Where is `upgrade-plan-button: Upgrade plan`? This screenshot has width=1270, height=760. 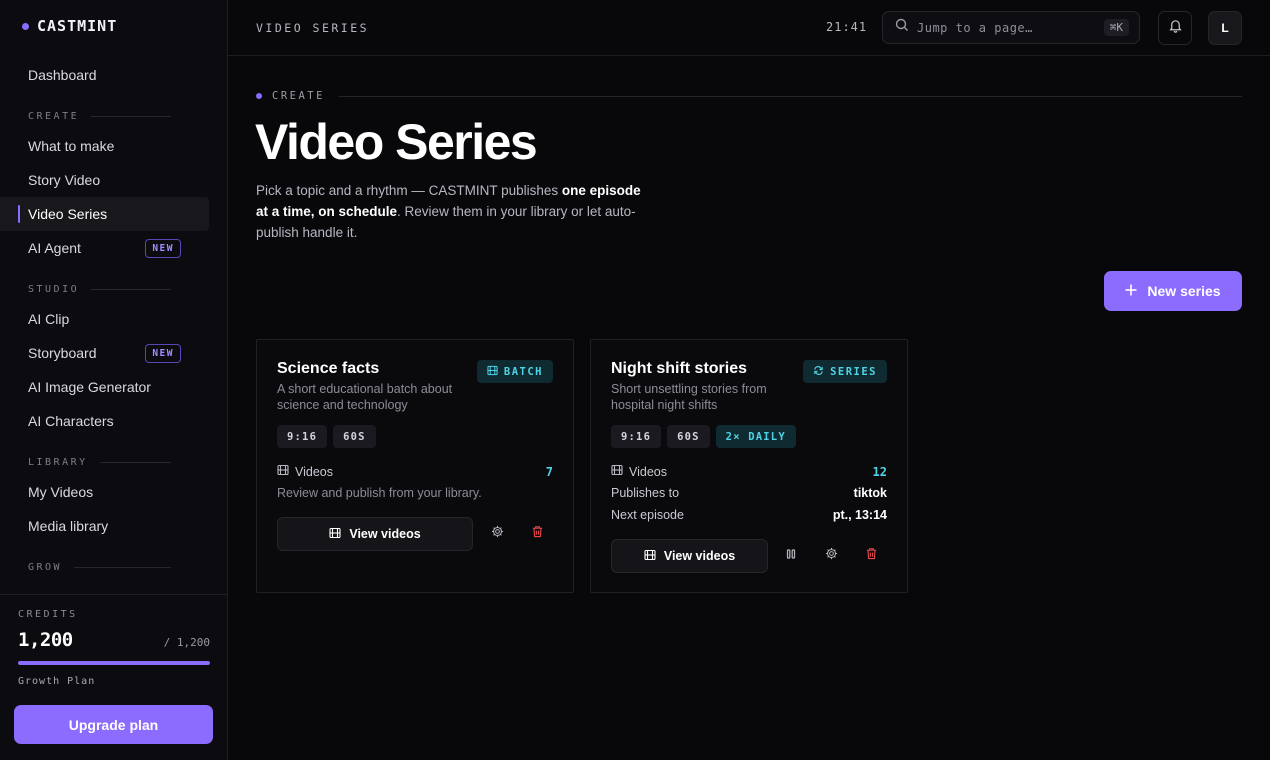
upgrade-plan-button: Upgrade plan is located at coordinates (113, 724).